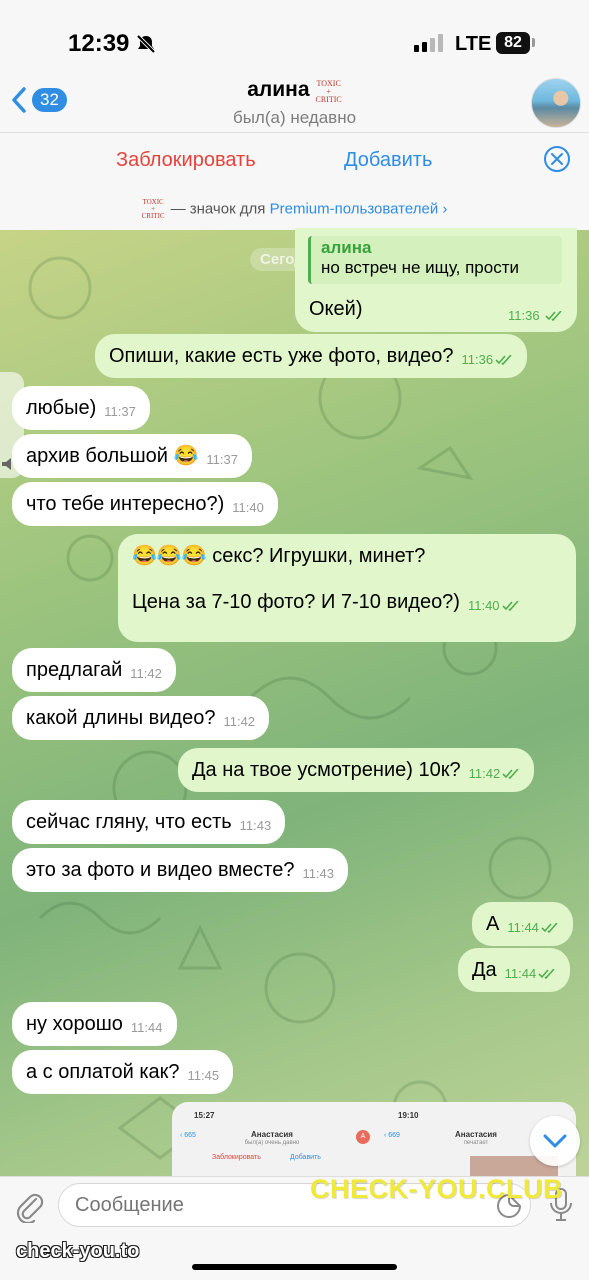 This screenshot has height=1280, width=589. Describe the element at coordinates (388, 160) in the screenshot. I see `add-contact-button: Добавить` at that location.